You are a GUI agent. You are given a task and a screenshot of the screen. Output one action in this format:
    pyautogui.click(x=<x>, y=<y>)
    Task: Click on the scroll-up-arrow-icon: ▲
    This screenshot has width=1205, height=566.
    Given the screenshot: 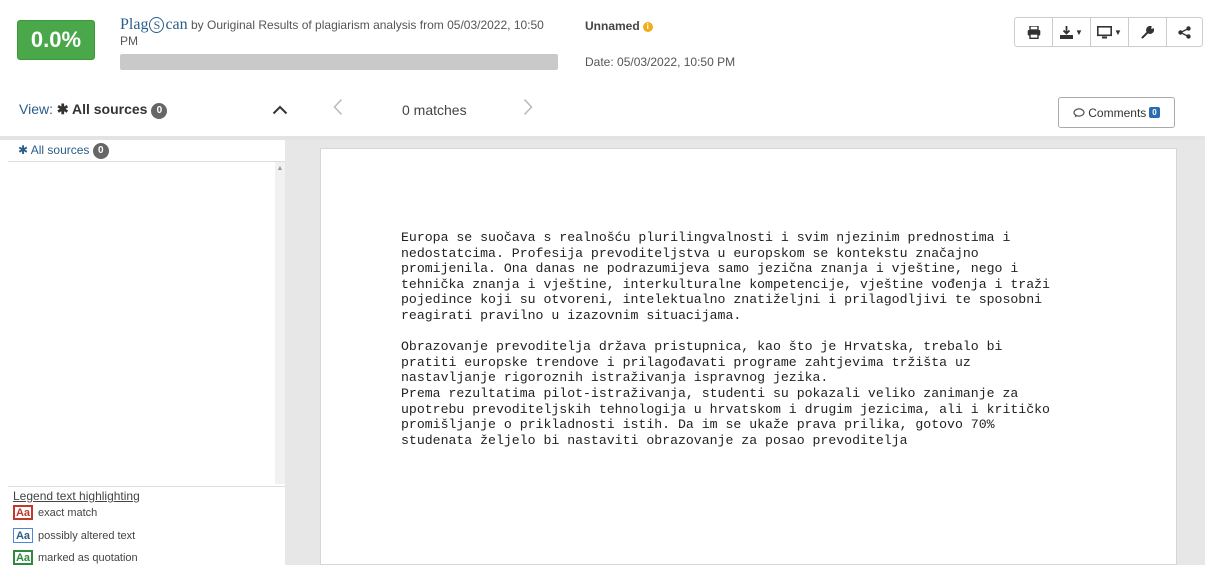 What is the action you would take?
    pyautogui.click(x=280, y=169)
    